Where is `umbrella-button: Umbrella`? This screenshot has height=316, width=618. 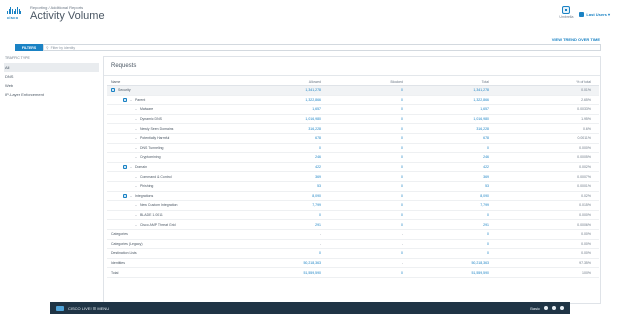 umbrella-button: Umbrella is located at coordinates (566, 12).